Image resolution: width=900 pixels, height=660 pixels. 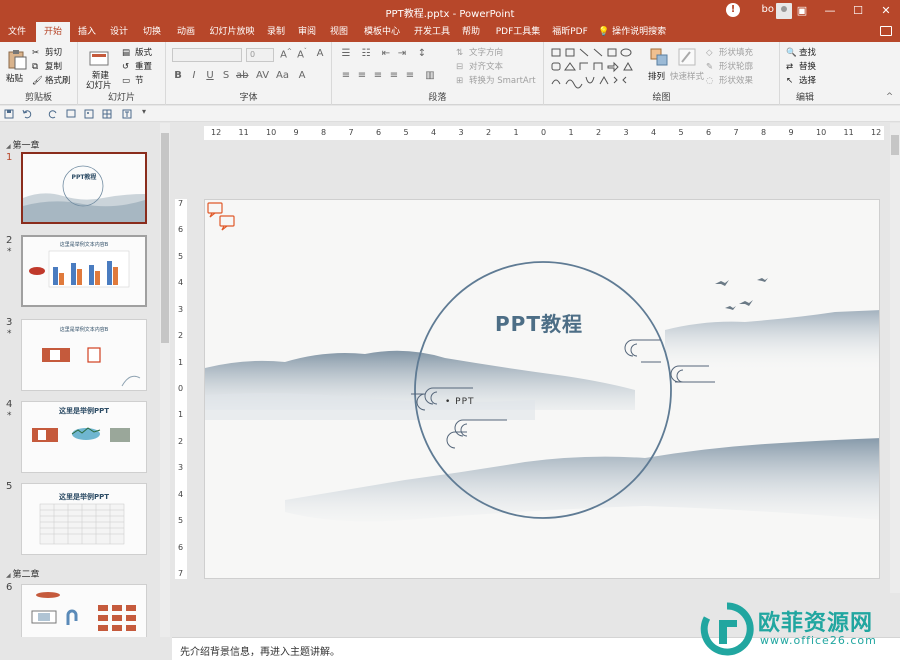 What do you see at coordinates (471, 32) in the screenshot?
I see `tab-help: 帮助` at bounding box center [471, 32].